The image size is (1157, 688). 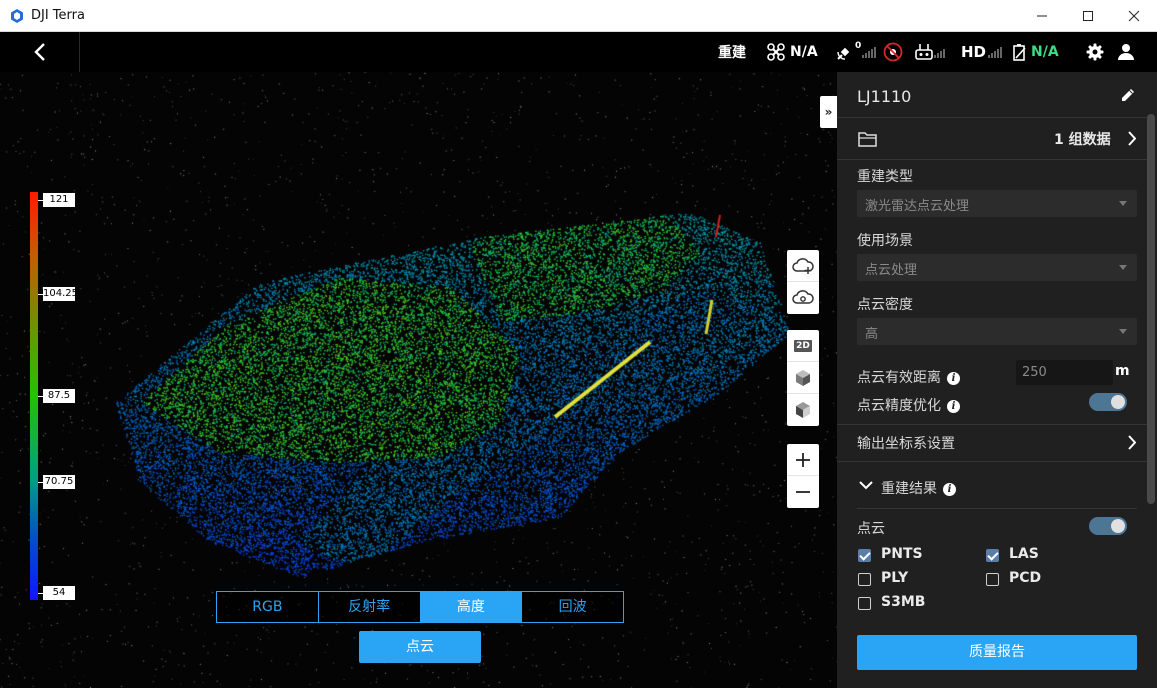 I want to click on tab-rgb: RGB, so click(x=268, y=607).